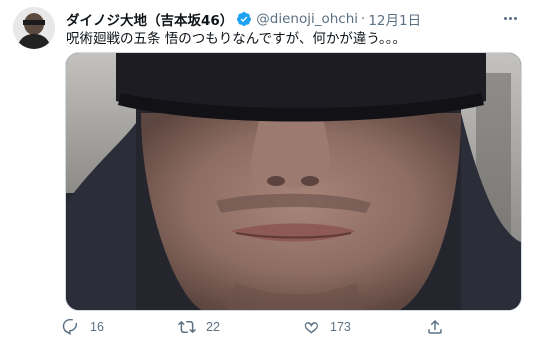 The image size is (535, 342). What do you see at coordinates (149, 19) in the screenshot?
I see `display-name: ダイノジ大地（吉本坂46）` at bounding box center [149, 19].